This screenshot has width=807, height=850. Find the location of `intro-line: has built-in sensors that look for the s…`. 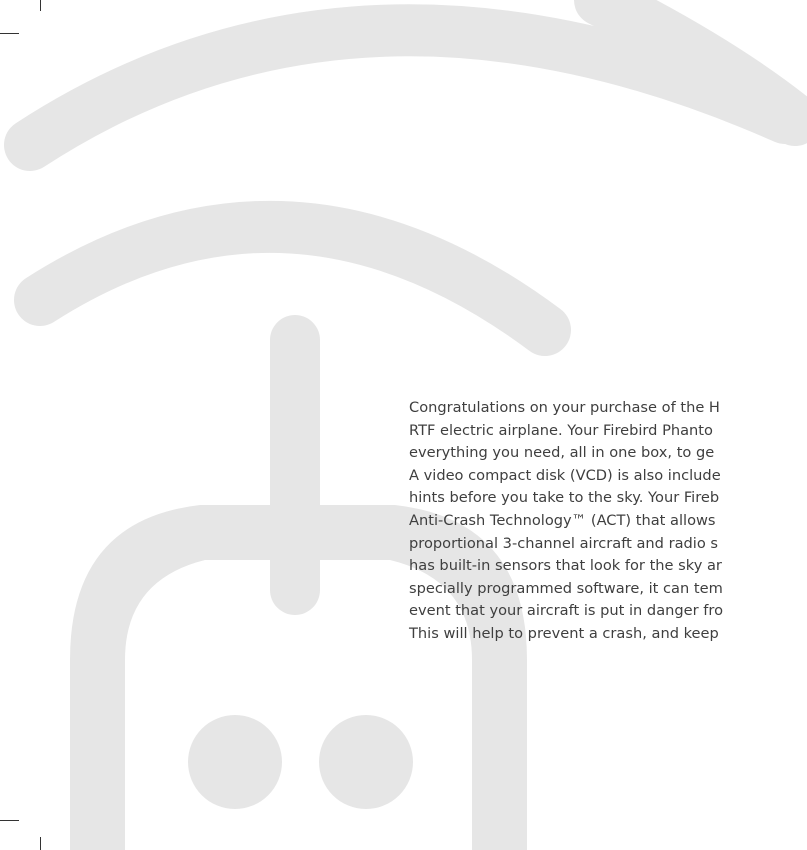

intro-line: has built-in sensors that look for the s… is located at coordinates (565, 566).